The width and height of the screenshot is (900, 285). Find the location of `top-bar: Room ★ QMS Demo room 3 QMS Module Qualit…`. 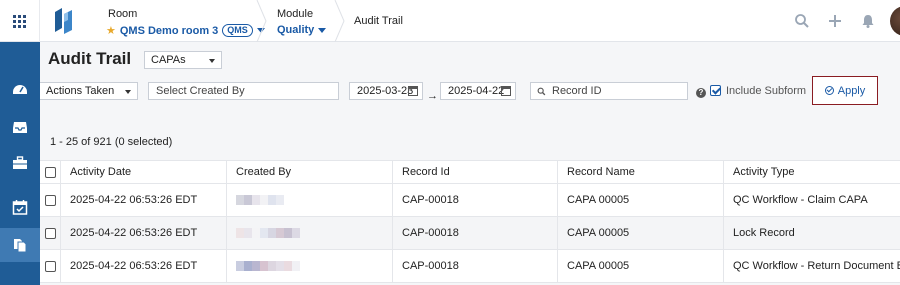

top-bar: Room ★ QMS Demo room 3 QMS Module Qualit… is located at coordinates (450, 21).